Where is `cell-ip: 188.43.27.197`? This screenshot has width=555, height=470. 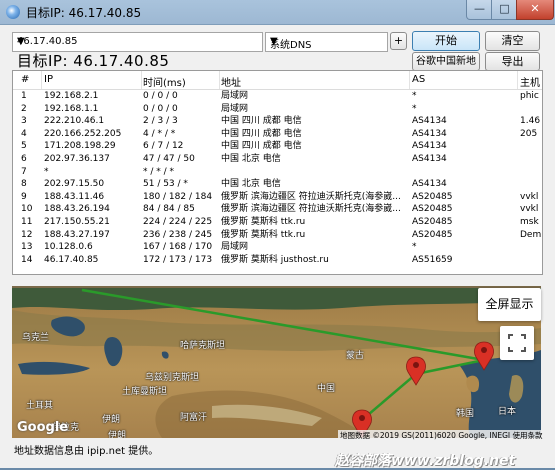
cell-ip: 188.43.27.197 is located at coordinates (77, 234).